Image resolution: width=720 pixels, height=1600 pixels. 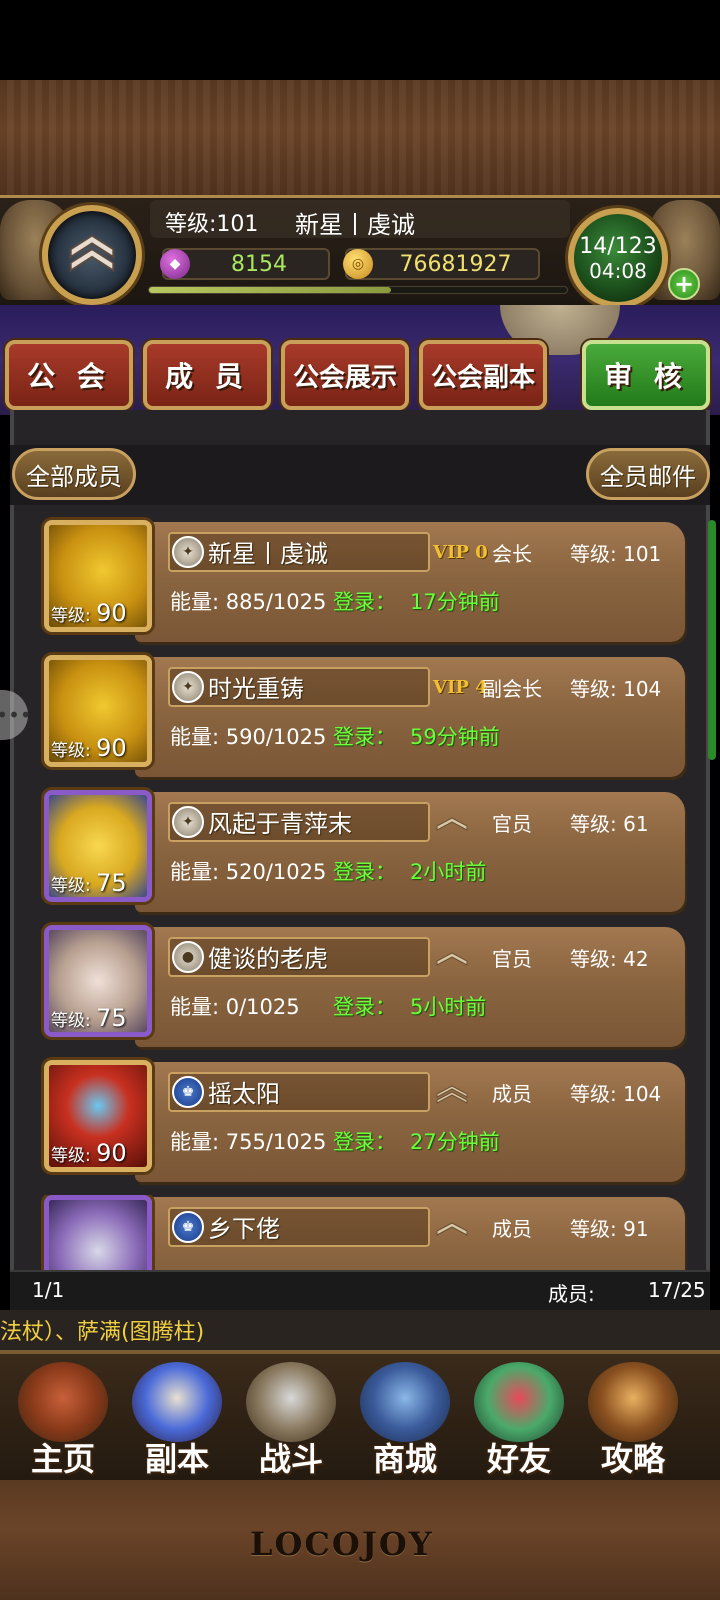 I want to click on nav-battle: 战斗, so click(x=291, y=1420).